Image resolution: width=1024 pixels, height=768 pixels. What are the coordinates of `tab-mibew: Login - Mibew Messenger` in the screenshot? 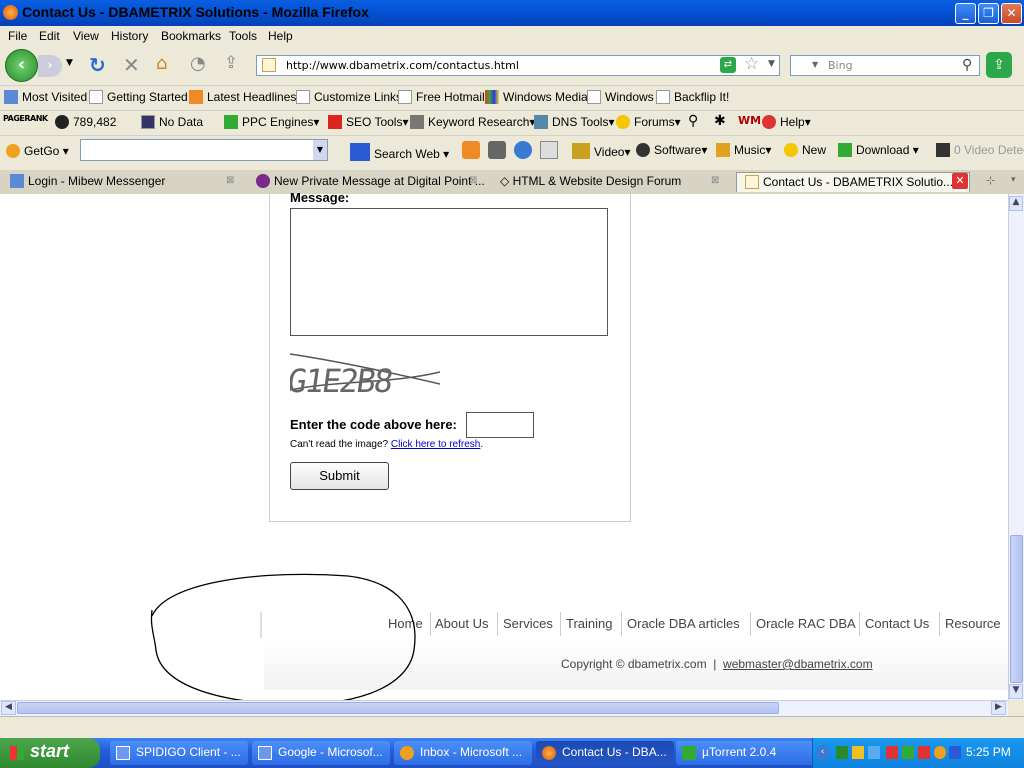 It's located at (123, 182).